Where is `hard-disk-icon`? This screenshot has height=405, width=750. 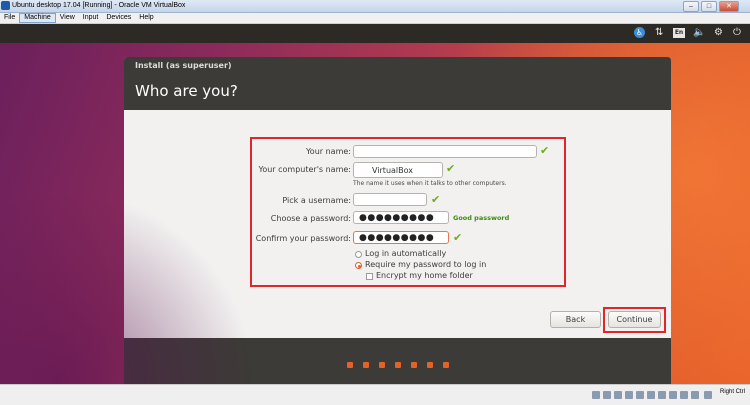
hard-disk-icon is located at coordinates (596, 395).